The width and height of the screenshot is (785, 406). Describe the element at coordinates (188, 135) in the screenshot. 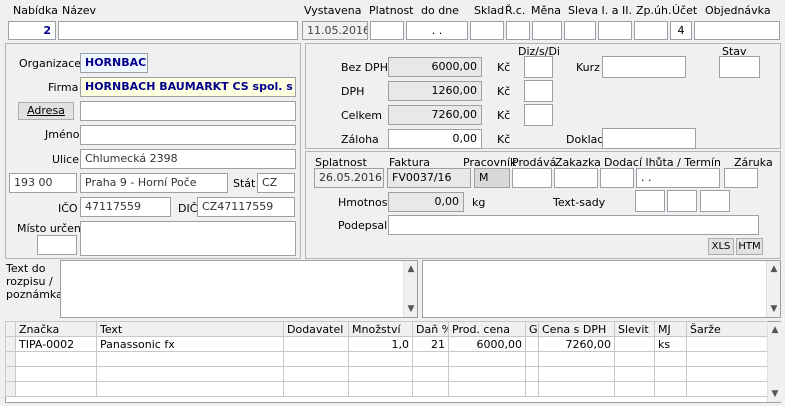

I see `jmeno-field` at that location.